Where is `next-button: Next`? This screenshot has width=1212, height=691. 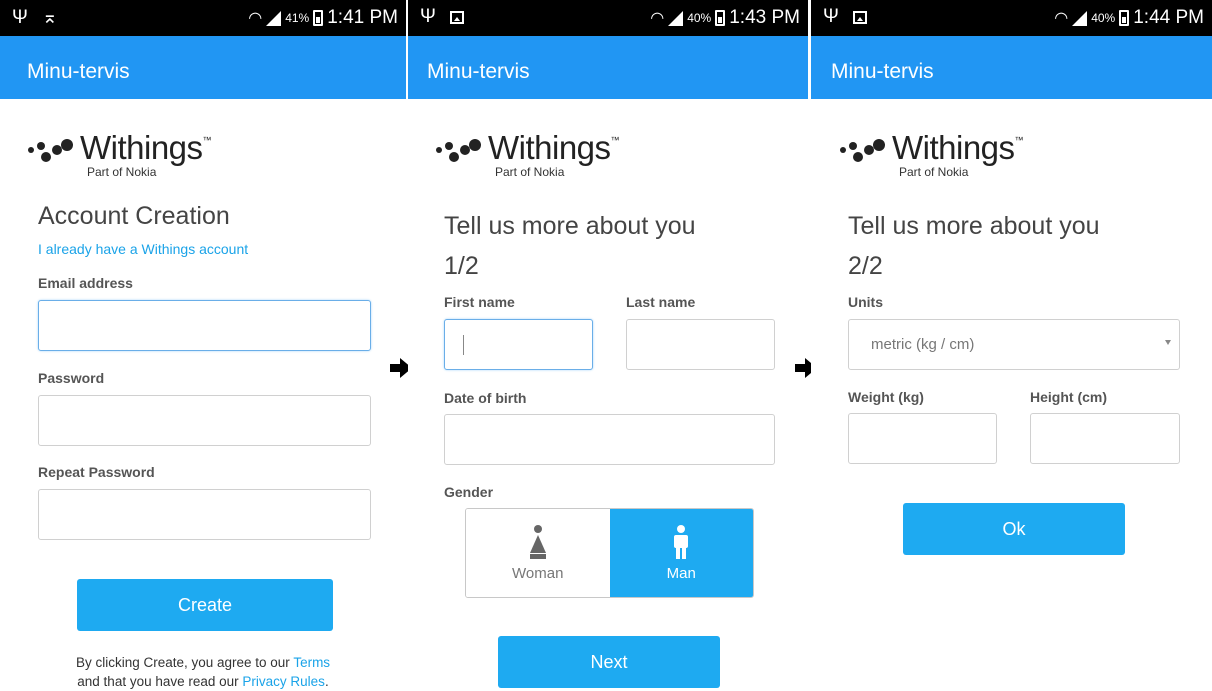
next-button: Next is located at coordinates (609, 662).